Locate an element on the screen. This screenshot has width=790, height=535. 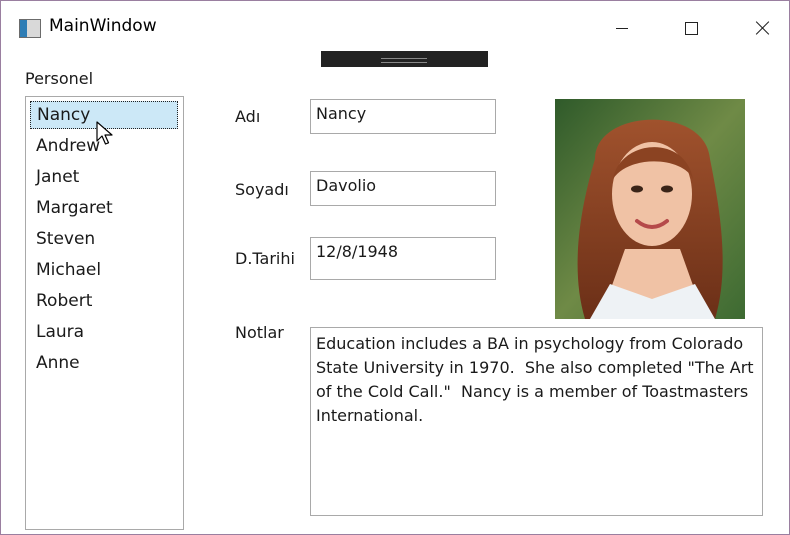
title-bar: MainWindow is located at coordinates (395, 28).